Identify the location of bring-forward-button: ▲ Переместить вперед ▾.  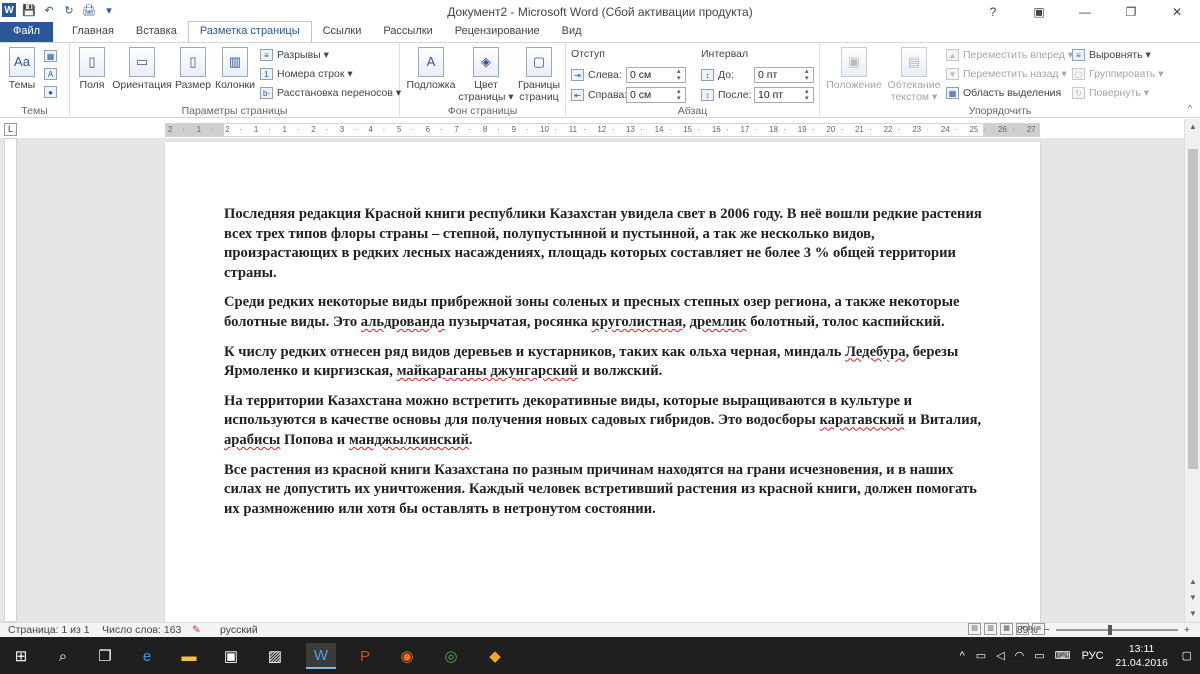
(1009, 55).